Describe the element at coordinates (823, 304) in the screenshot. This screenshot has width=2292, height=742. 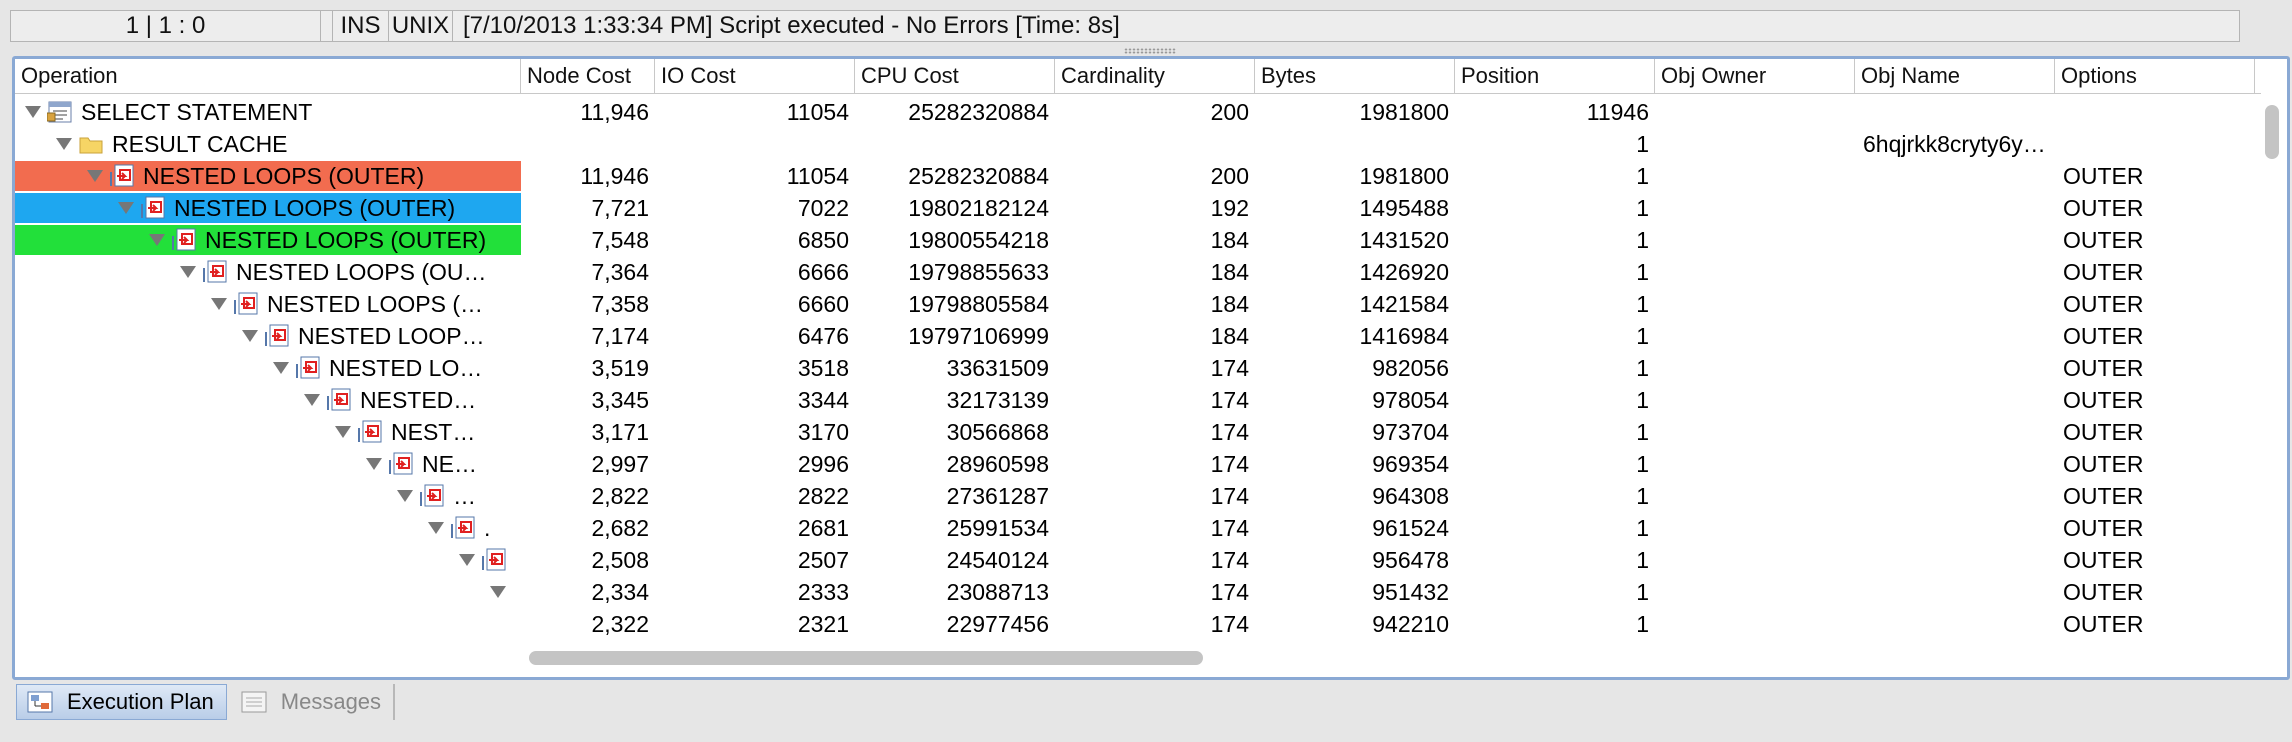
I see `io-cost-cell: 6660` at that location.